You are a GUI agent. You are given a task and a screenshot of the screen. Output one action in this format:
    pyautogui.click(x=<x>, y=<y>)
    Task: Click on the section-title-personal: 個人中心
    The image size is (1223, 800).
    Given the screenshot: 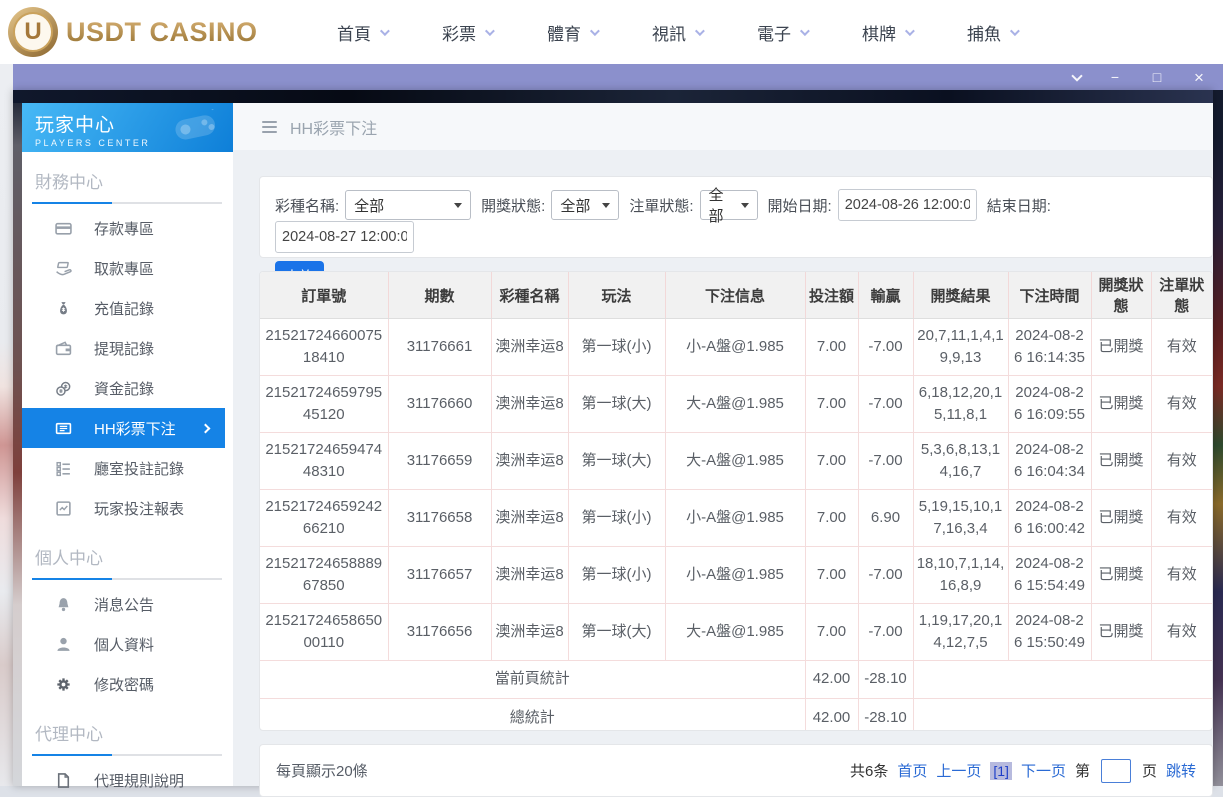 What is the action you would take?
    pyautogui.click(x=69, y=558)
    